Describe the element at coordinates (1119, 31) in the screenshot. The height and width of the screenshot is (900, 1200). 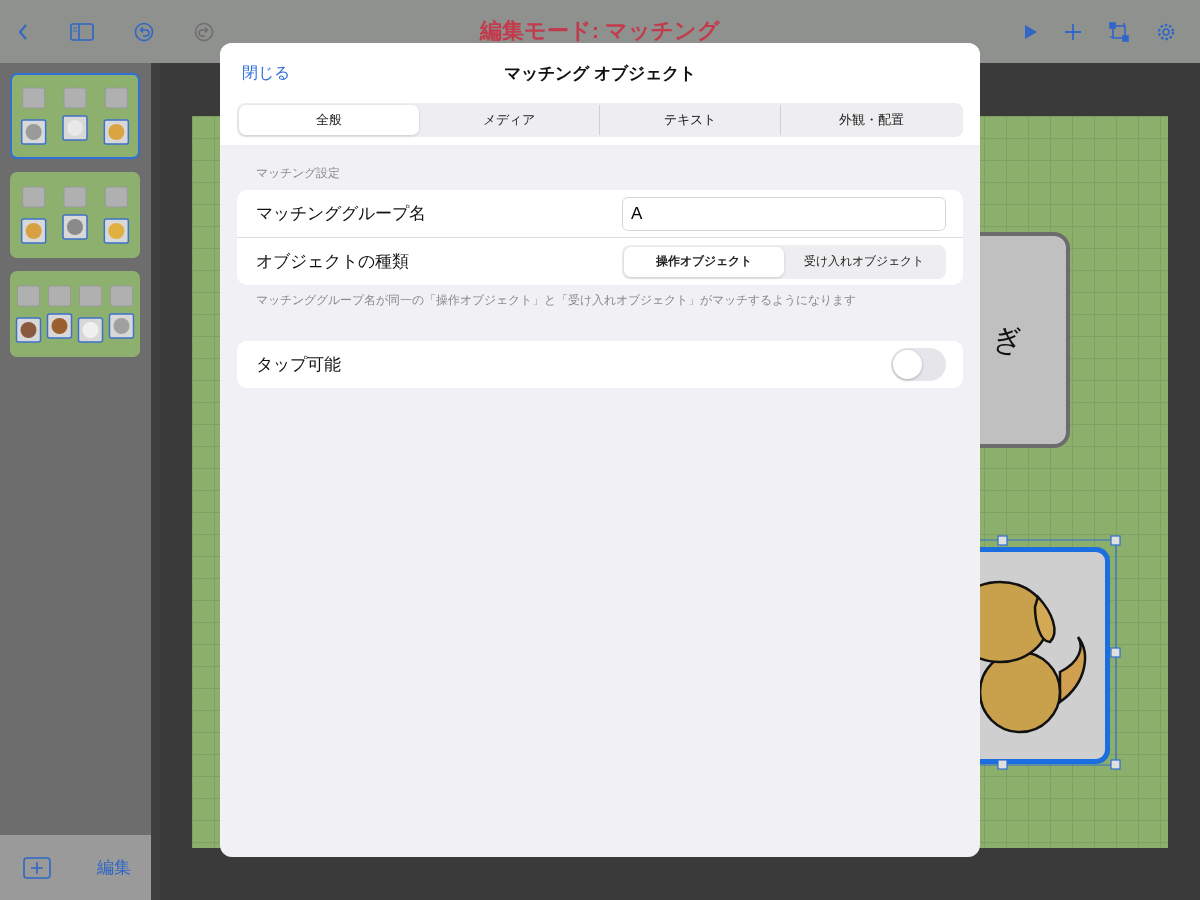
I see `crop-icon` at that location.